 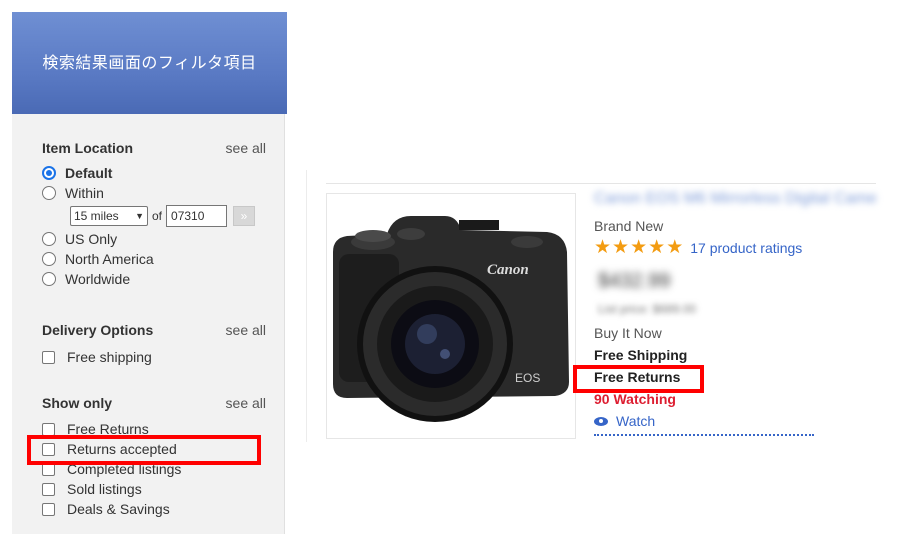 What do you see at coordinates (641, 355) in the screenshot?
I see `product-shipping: Free Shipping` at bounding box center [641, 355].